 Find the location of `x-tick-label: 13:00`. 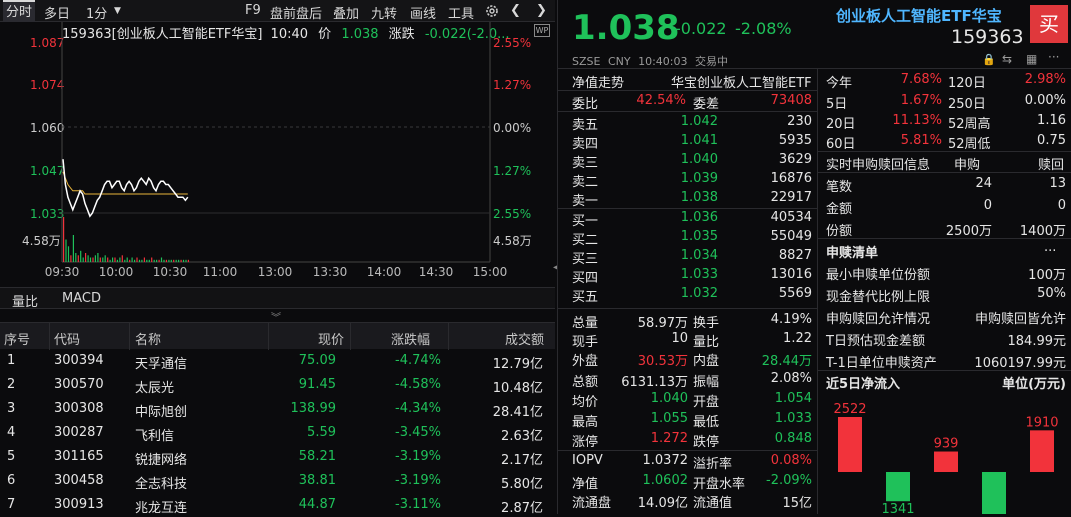

x-tick-label: 13:00 is located at coordinates (275, 272).